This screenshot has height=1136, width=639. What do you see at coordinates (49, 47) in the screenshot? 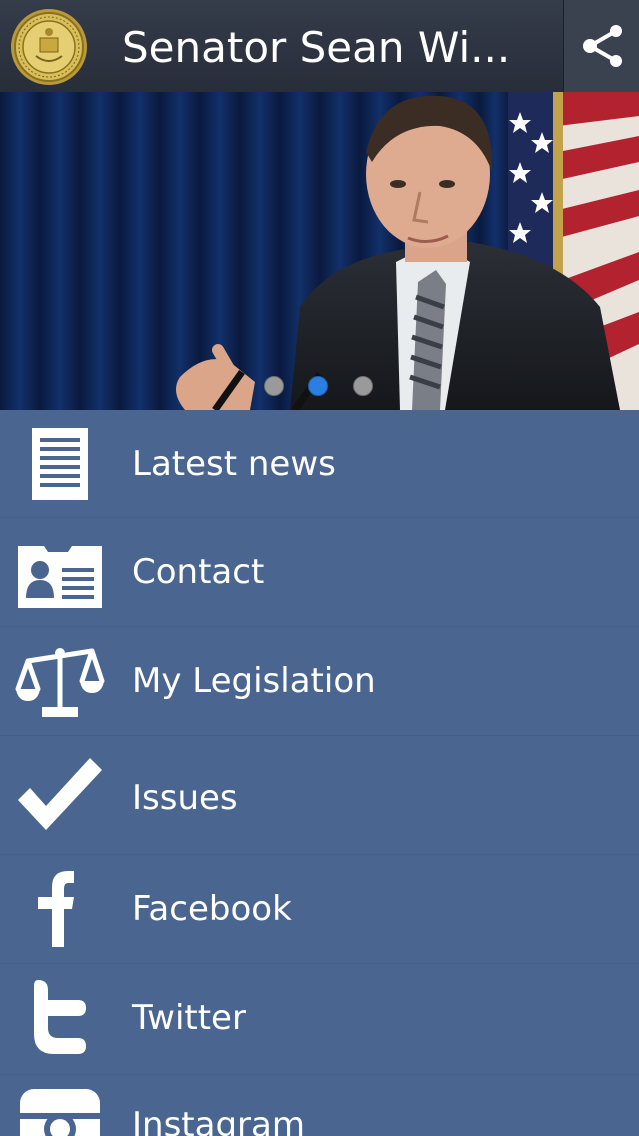
I see `state-seal-icon` at bounding box center [49, 47].